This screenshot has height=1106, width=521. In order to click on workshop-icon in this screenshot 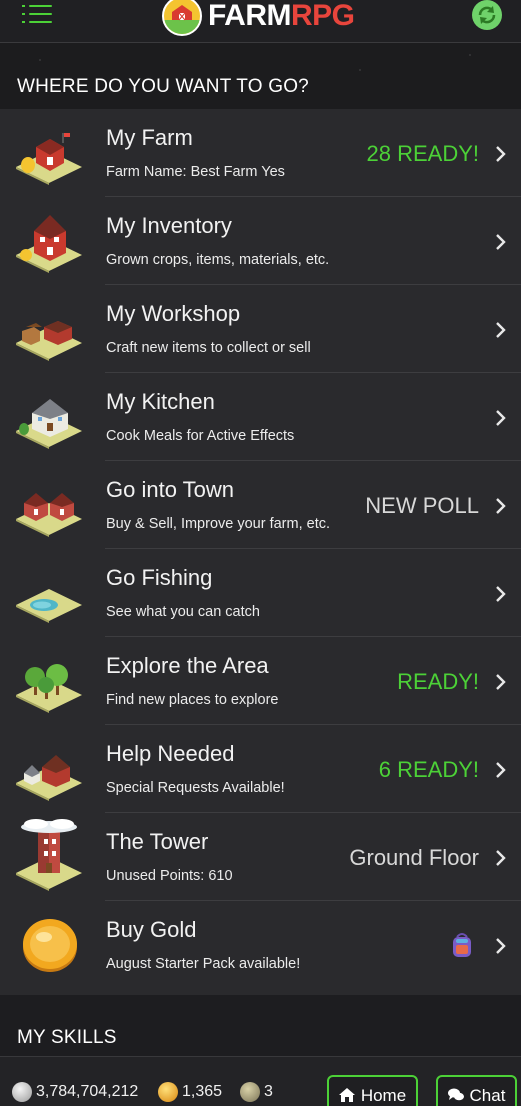, I will do `click(49, 329)`.